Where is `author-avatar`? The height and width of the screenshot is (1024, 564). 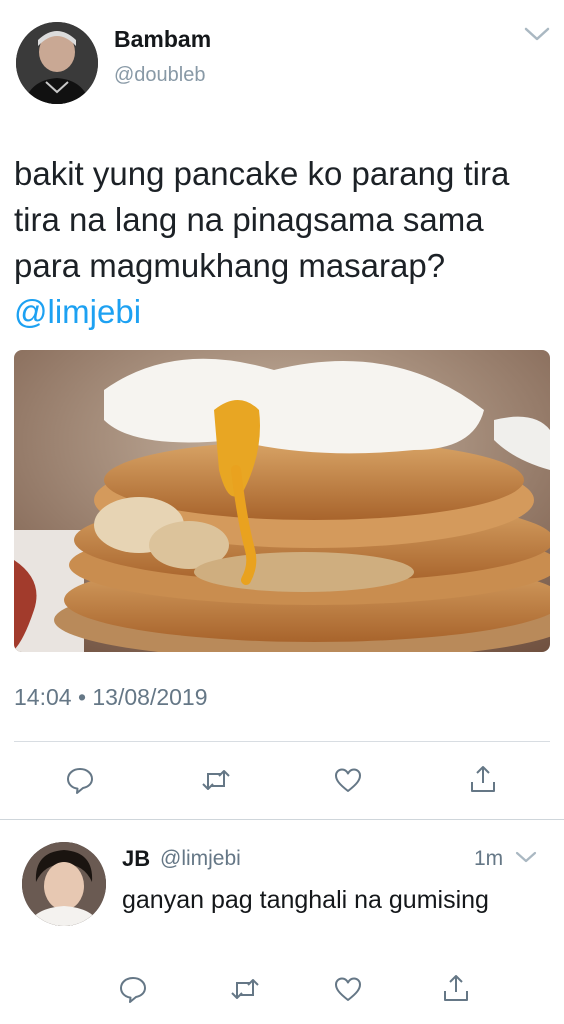 author-avatar is located at coordinates (57, 63).